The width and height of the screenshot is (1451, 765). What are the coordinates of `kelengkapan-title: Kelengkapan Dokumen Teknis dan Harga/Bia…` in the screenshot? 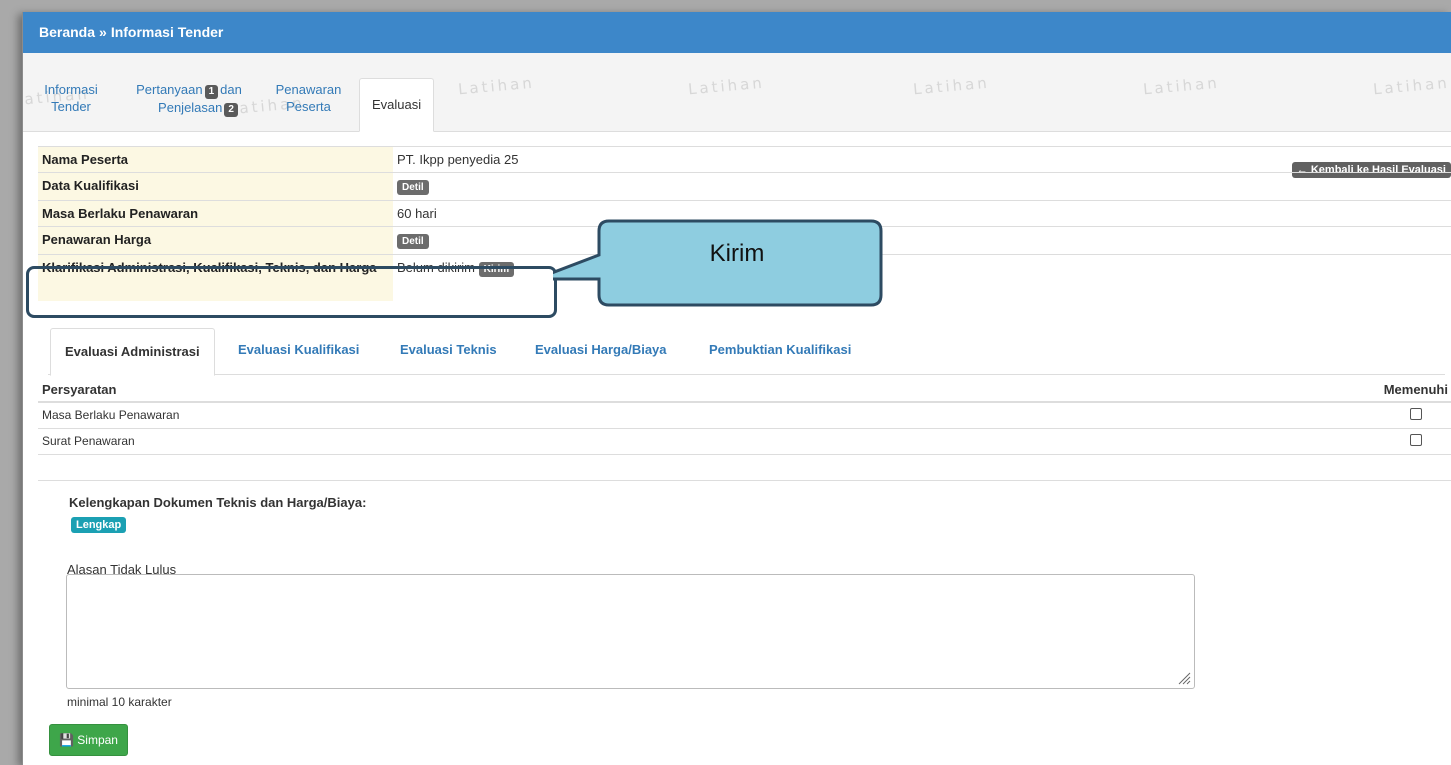 It's located at (218, 502).